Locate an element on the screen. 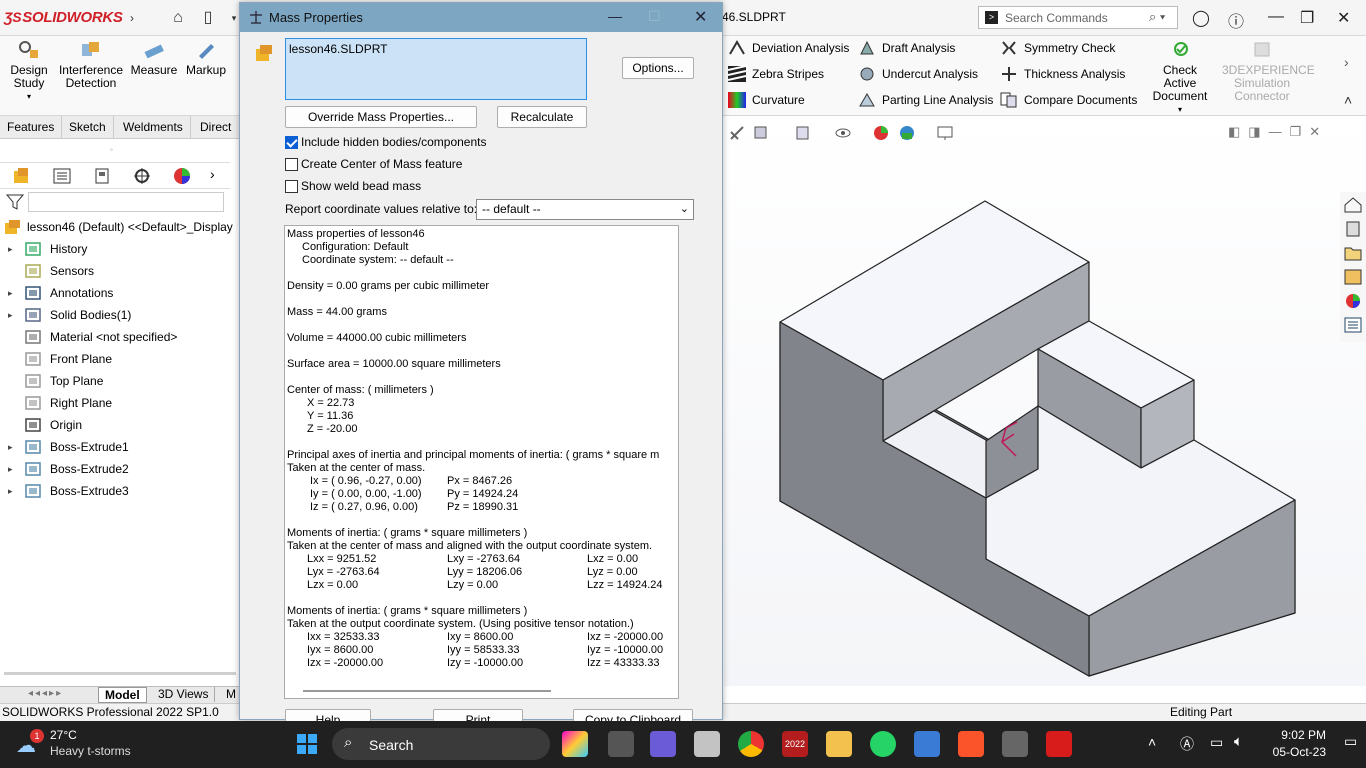  apply-scene-icon is located at coordinates (907, 133).